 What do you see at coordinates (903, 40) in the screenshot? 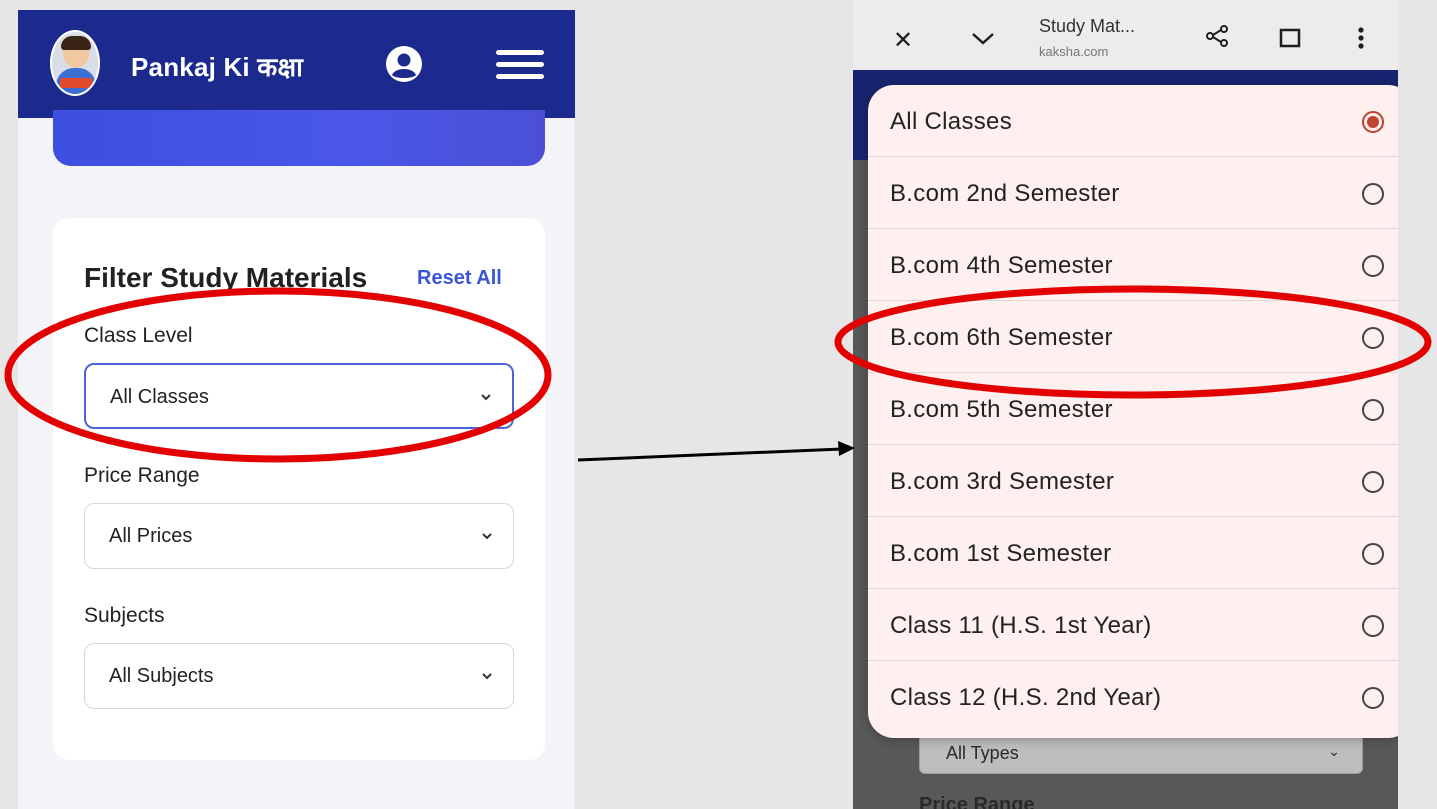
I see `close-icon: ✕` at bounding box center [903, 40].